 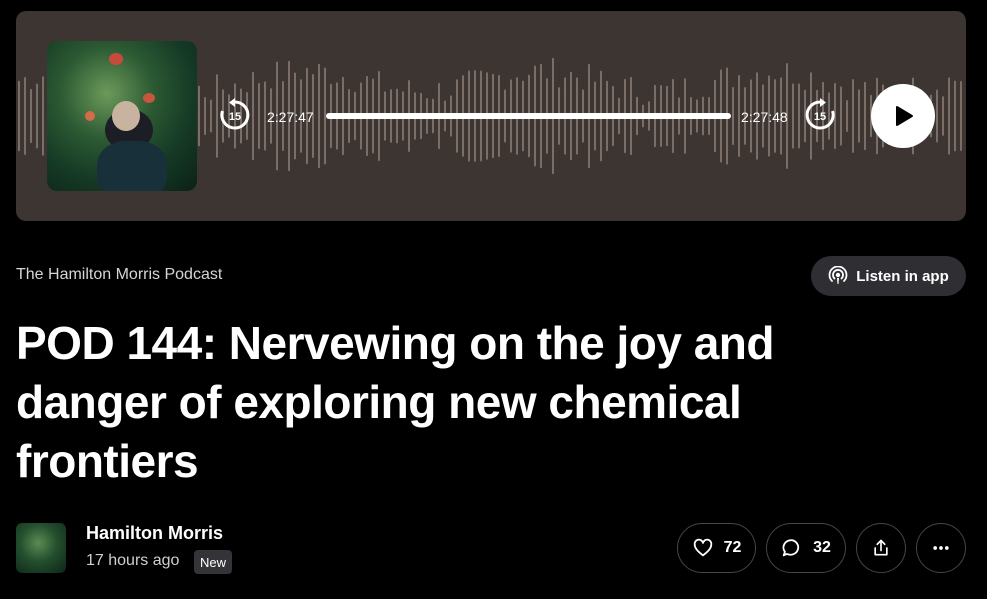 I want to click on more-icon, so click(x=941, y=548).